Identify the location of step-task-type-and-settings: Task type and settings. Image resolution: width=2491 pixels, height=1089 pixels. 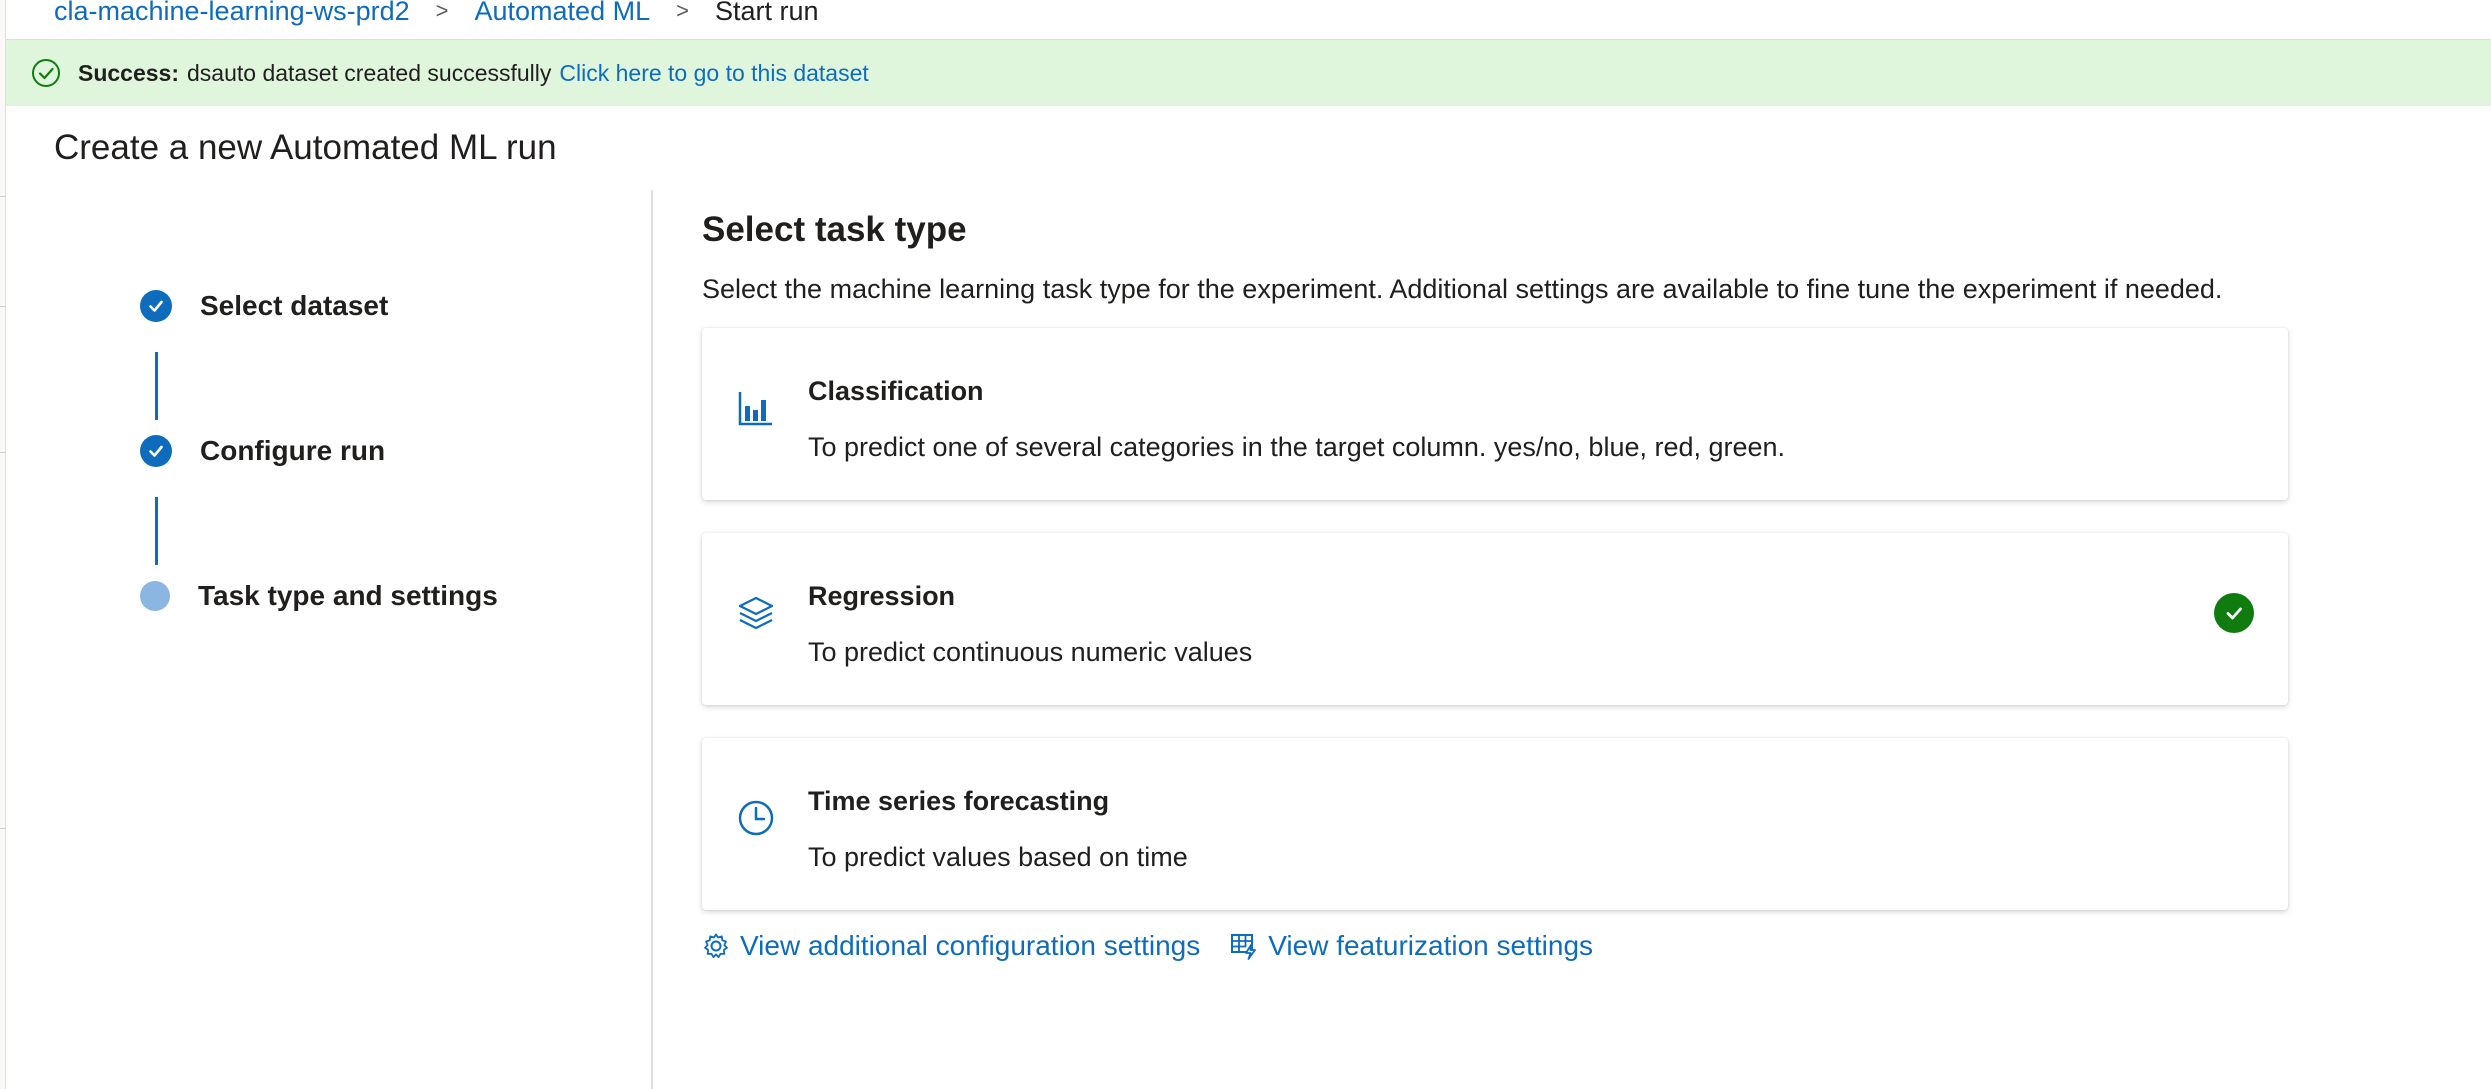
(319, 596).